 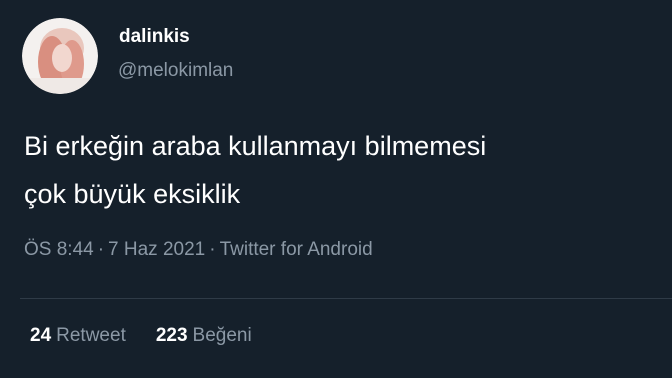 I want to click on like-stat: 223 Beğeni, so click(x=204, y=336).